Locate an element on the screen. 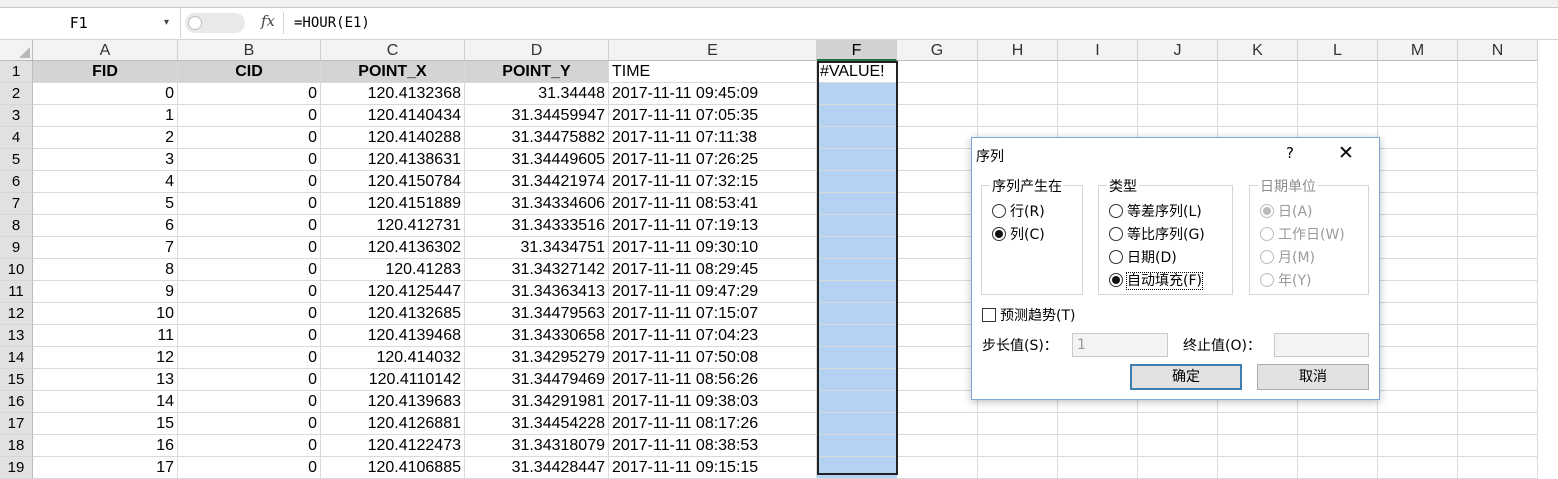 The image size is (1558, 479). cell-c: 120.4150784 is located at coordinates (393, 182).